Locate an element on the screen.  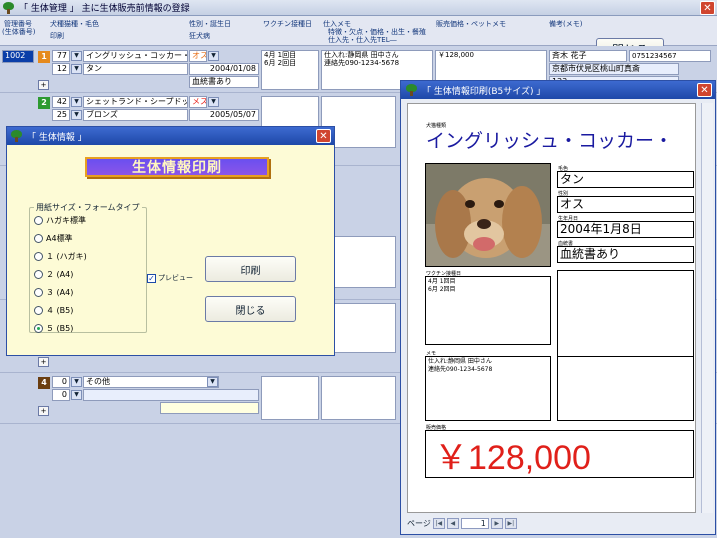
header-remarks: 備考(メモ) is located at coordinates (566, 24).